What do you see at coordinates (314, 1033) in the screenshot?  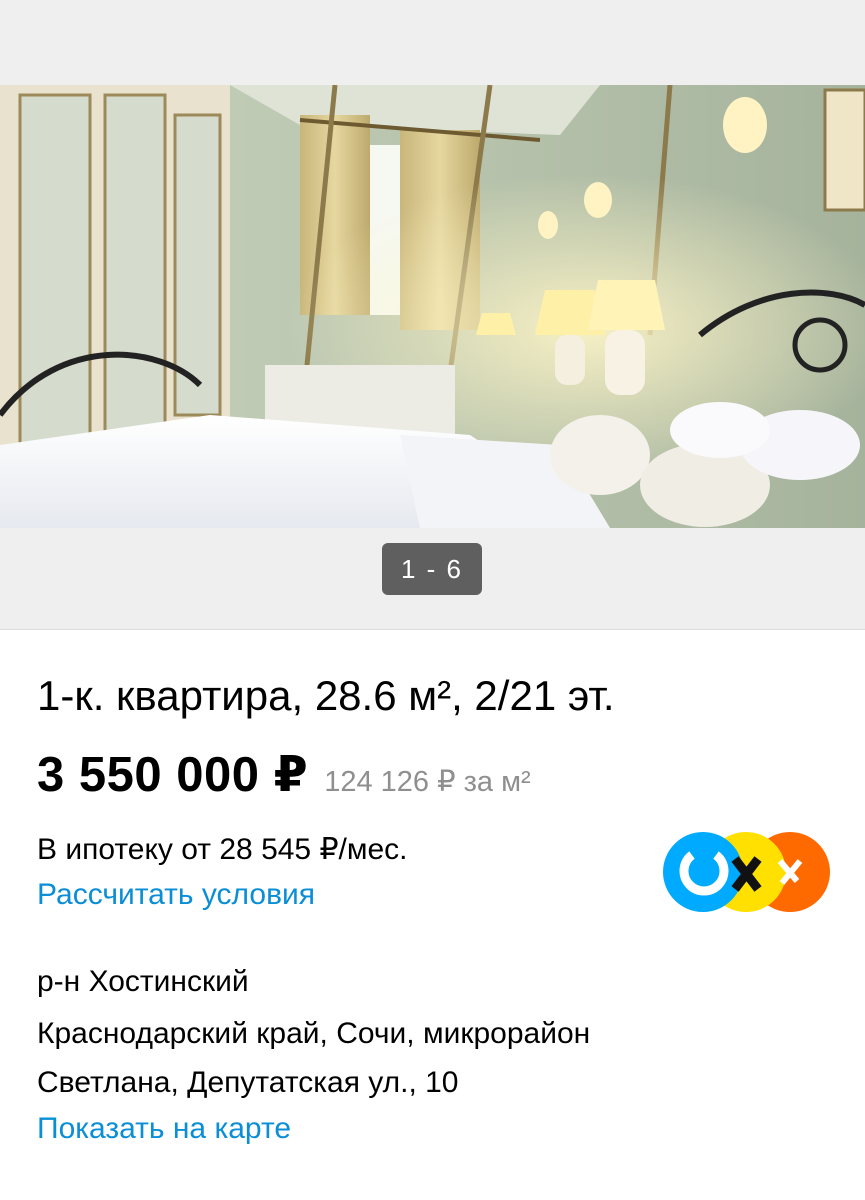 I see `address-line-1: Краснодарский край, Сочи, микрорайон` at bounding box center [314, 1033].